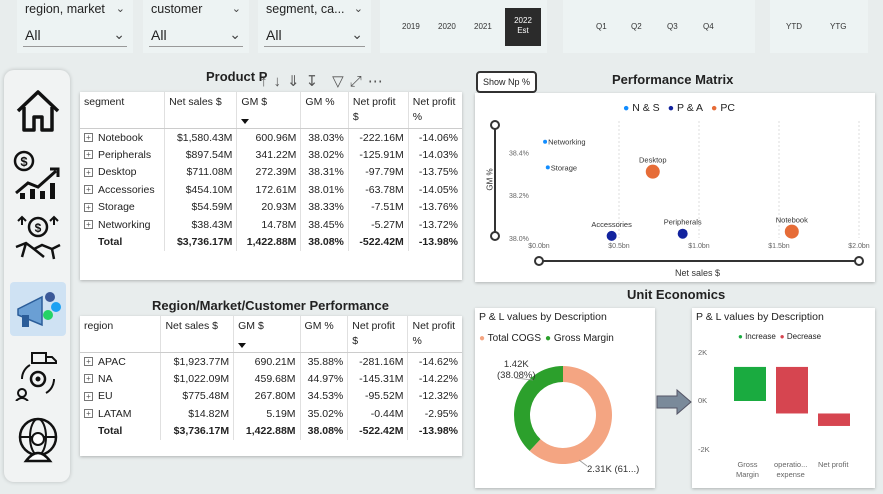 The image size is (883, 494). Describe the element at coordinates (838, 26) in the screenshot. I see `ytg-option: YTG` at that location.